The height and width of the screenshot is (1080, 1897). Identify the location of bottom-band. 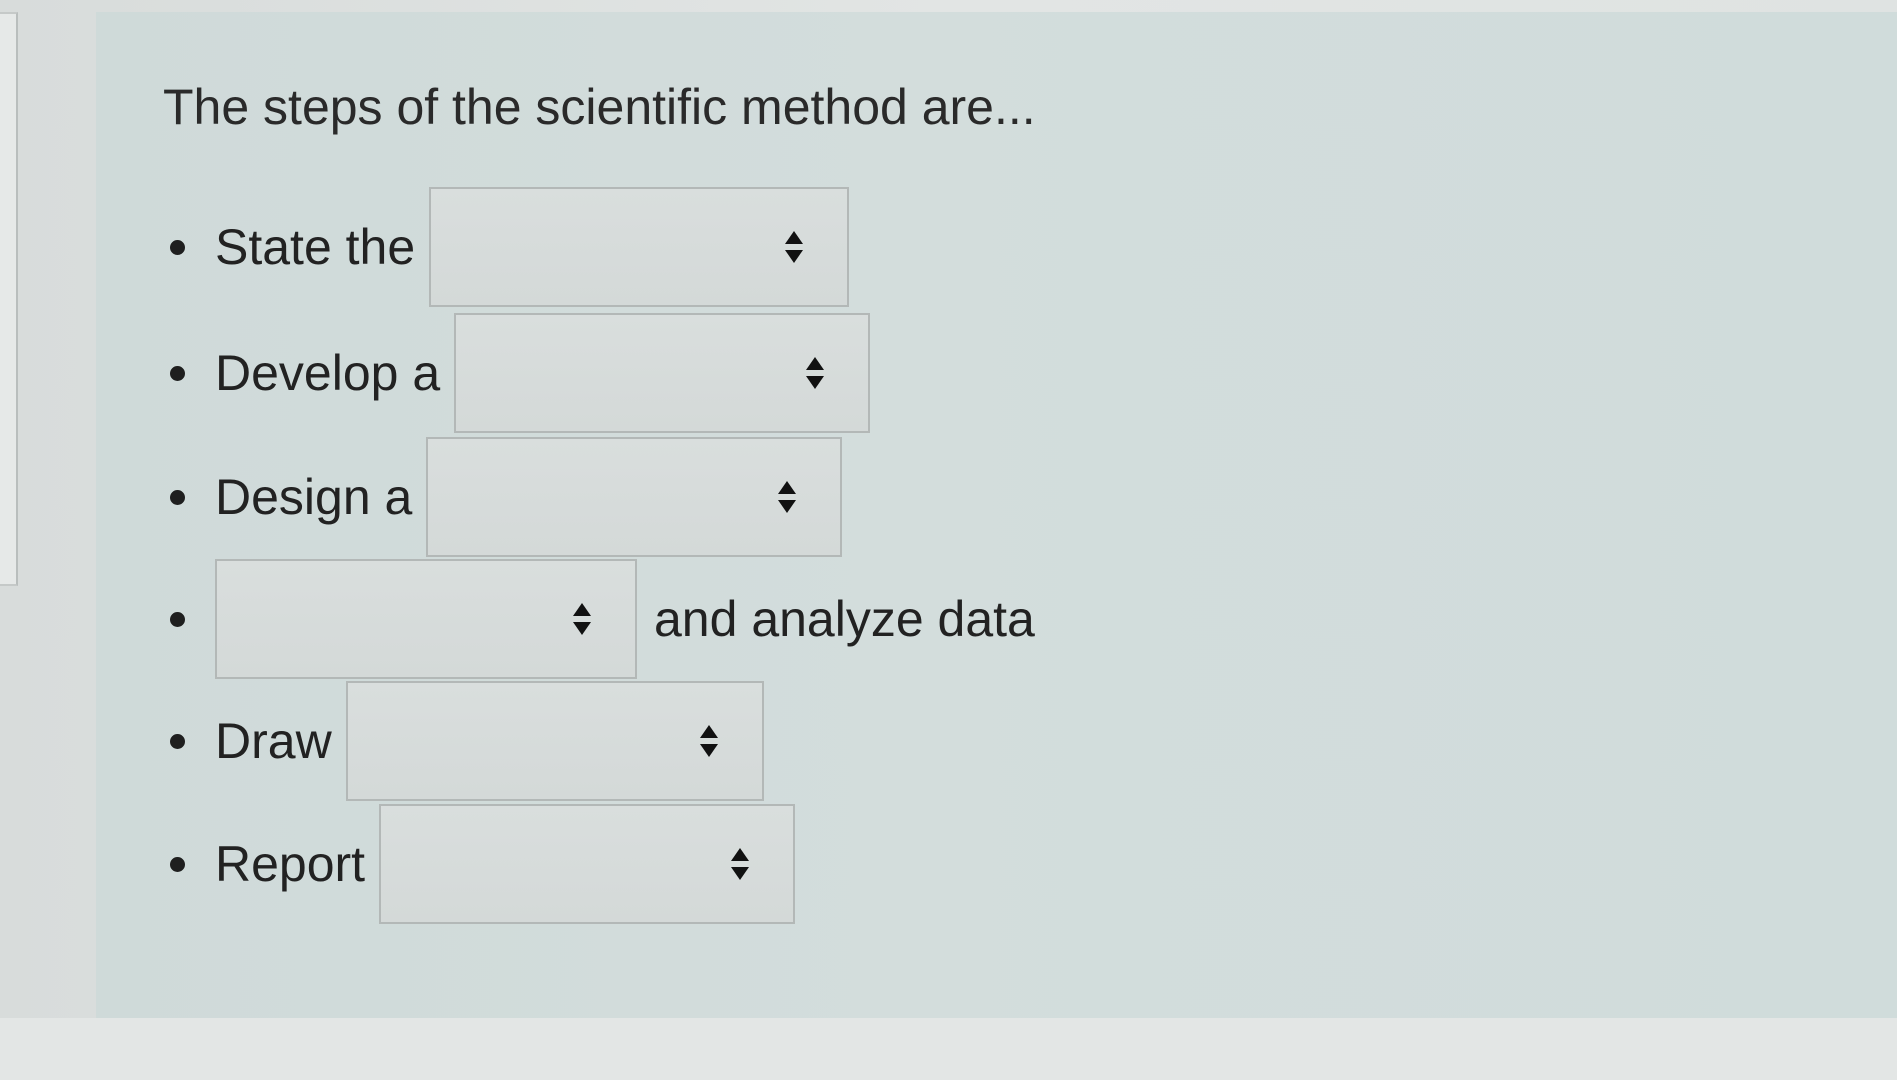
(948, 1049).